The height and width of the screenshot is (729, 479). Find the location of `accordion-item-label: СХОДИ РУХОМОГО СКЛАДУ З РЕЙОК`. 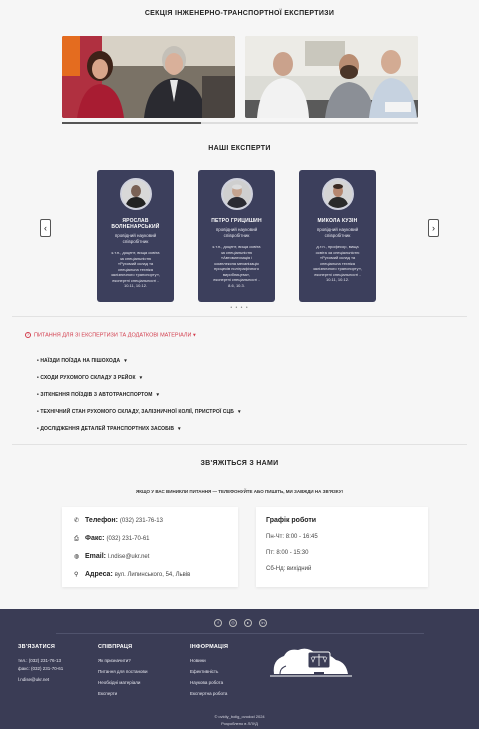

accordion-item-label: СХОДИ РУХОМОГО СКЛАДУ З РЕЙОК is located at coordinates (88, 378).